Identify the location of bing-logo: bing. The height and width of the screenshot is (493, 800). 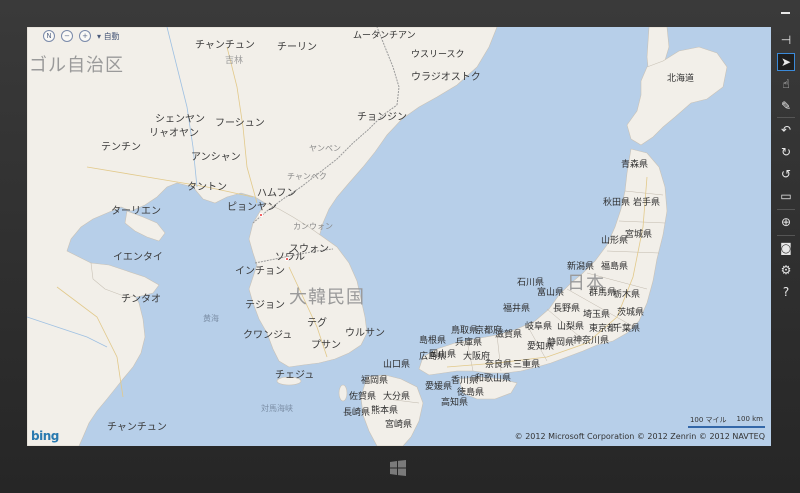
(45, 436).